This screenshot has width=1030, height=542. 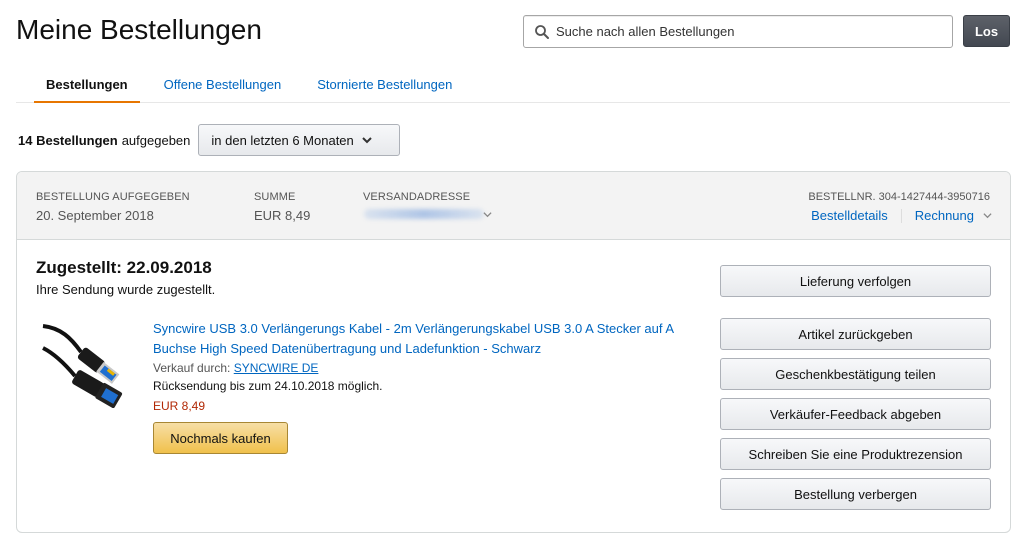 What do you see at coordinates (95, 215) in the screenshot?
I see `placed-date: 20. September 2018` at bounding box center [95, 215].